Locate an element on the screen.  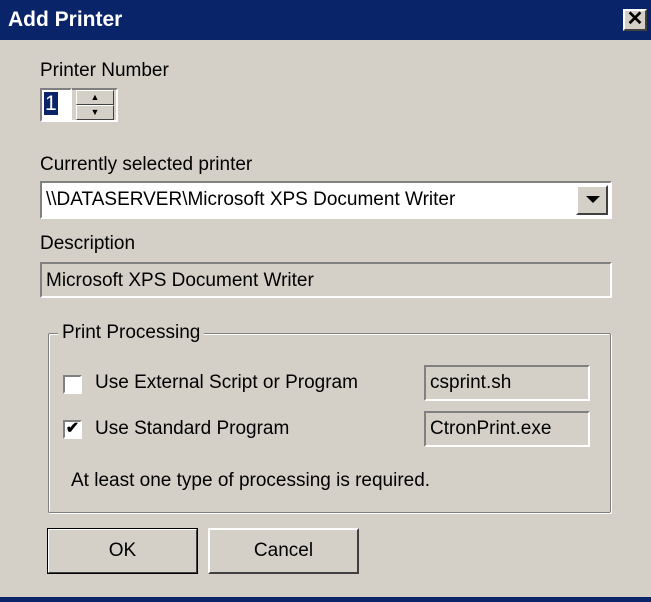
ok-button-label: OK is located at coordinates (122, 550).